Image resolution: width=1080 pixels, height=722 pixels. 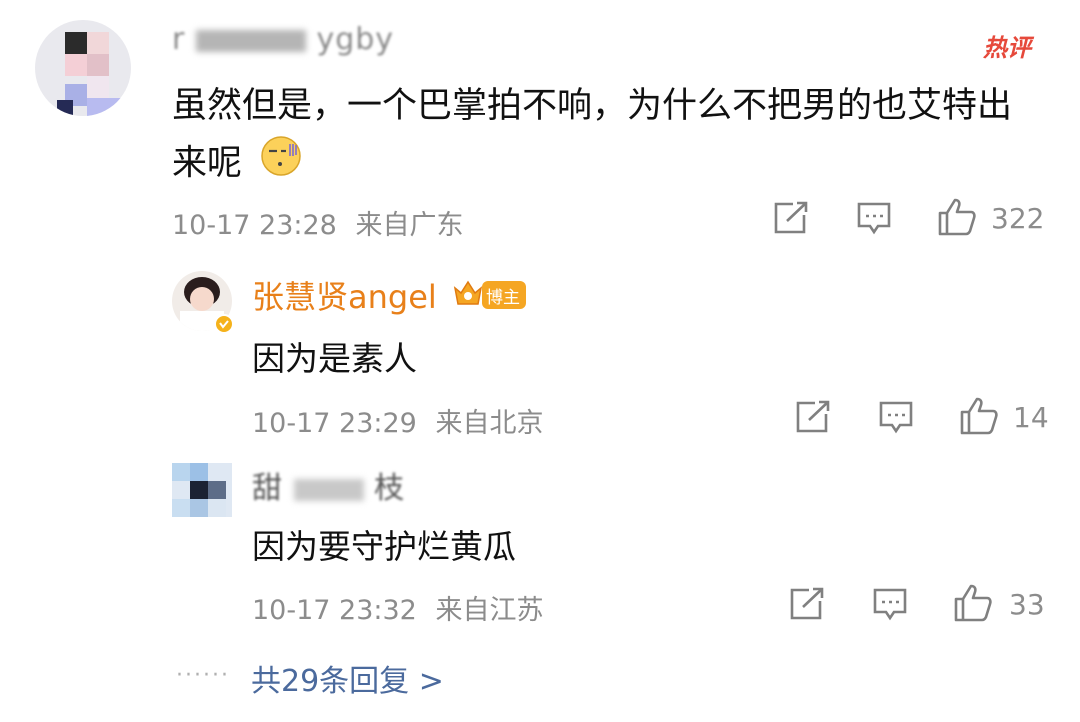 I want to click on comment-time: 10-17 23:28, so click(x=254, y=225).